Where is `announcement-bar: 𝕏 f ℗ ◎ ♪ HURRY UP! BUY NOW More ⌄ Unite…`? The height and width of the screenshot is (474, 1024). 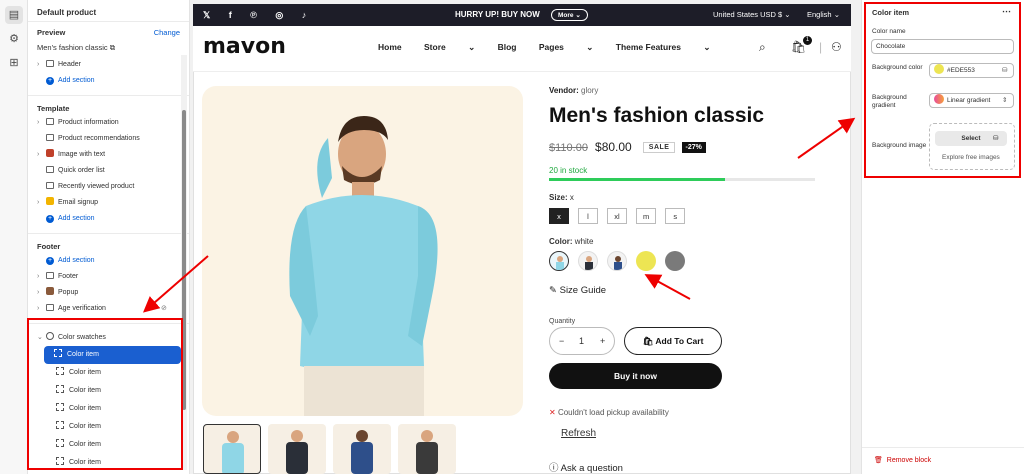 announcement-bar: 𝕏 f ℗ ◎ ♪ HURRY UP! BUY NOW More ⌄ Unite… is located at coordinates (522, 15).